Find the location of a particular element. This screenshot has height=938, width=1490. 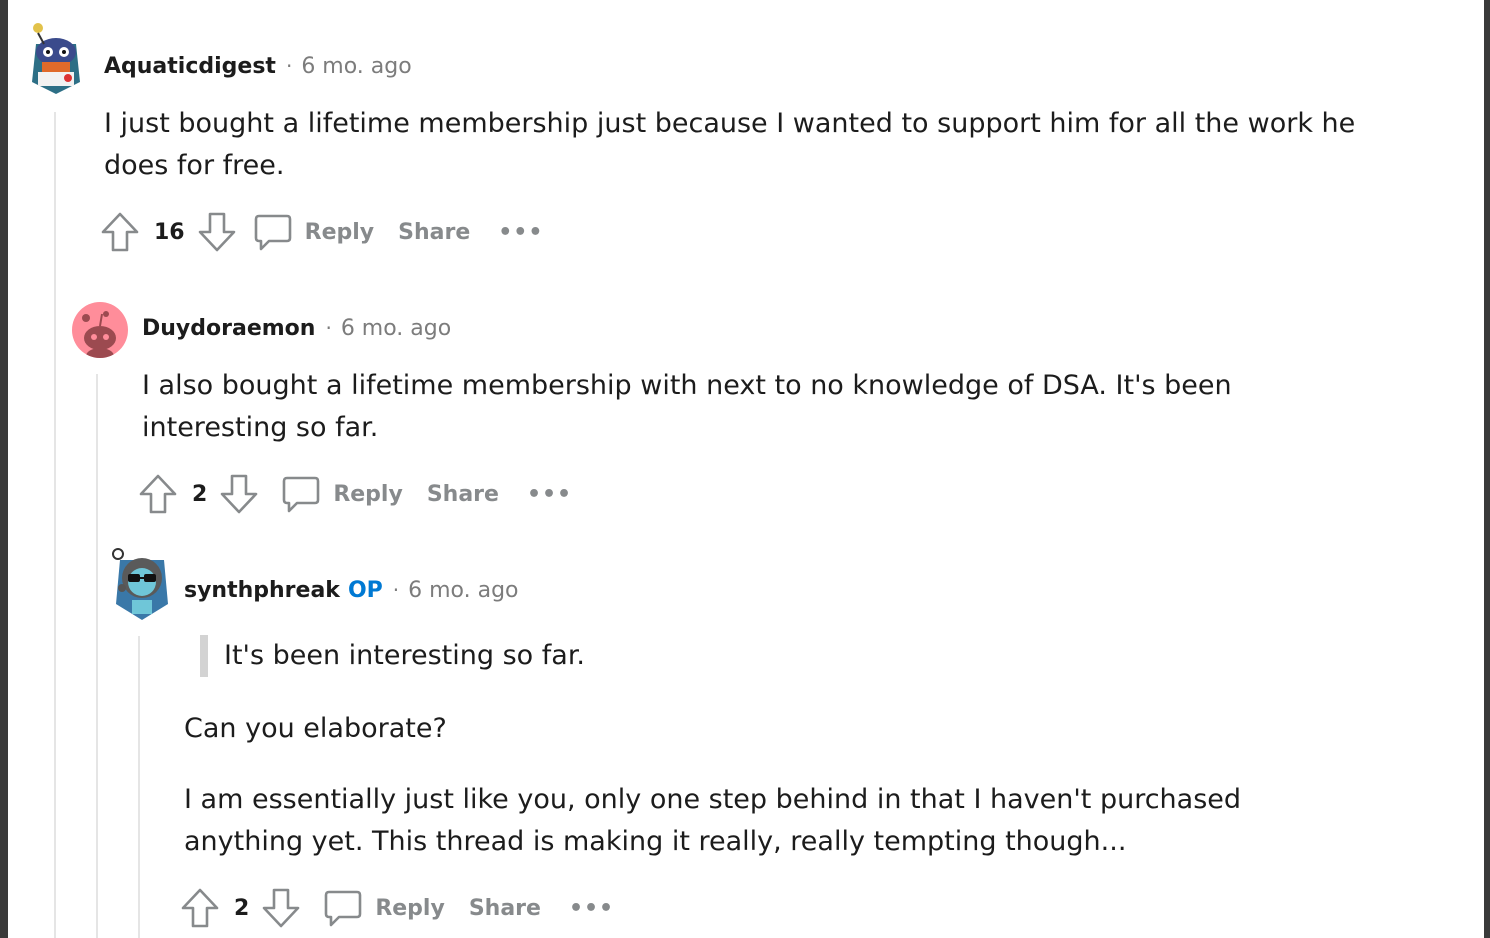

blockquote: It's been interesting so far. is located at coordinates (392, 656).